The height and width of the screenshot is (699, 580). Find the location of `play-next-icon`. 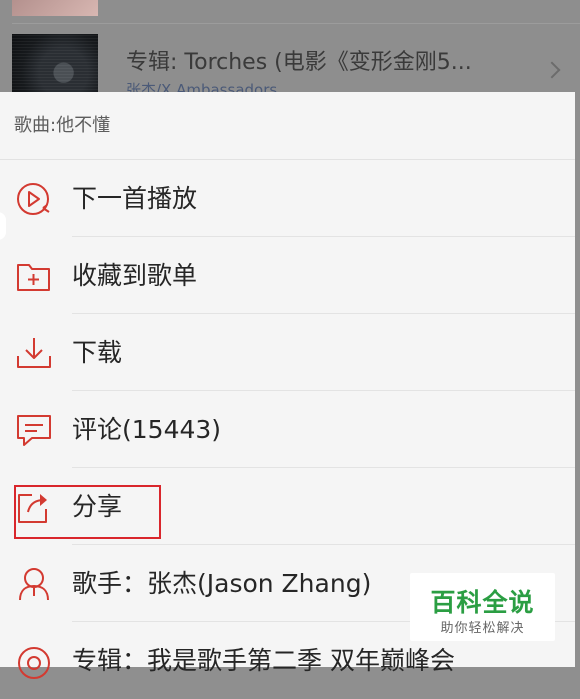

play-next-icon is located at coordinates (34, 199).